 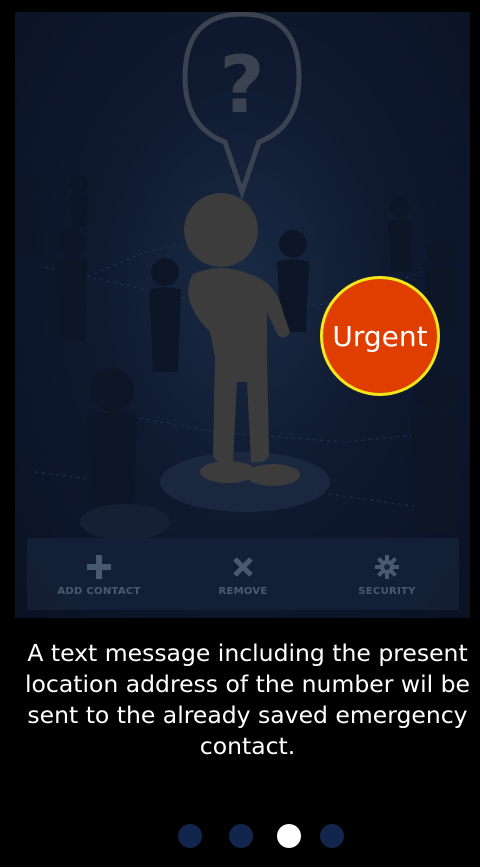 I want to click on add-contact-label: ADD CONTACT, so click(x=99, y=591).